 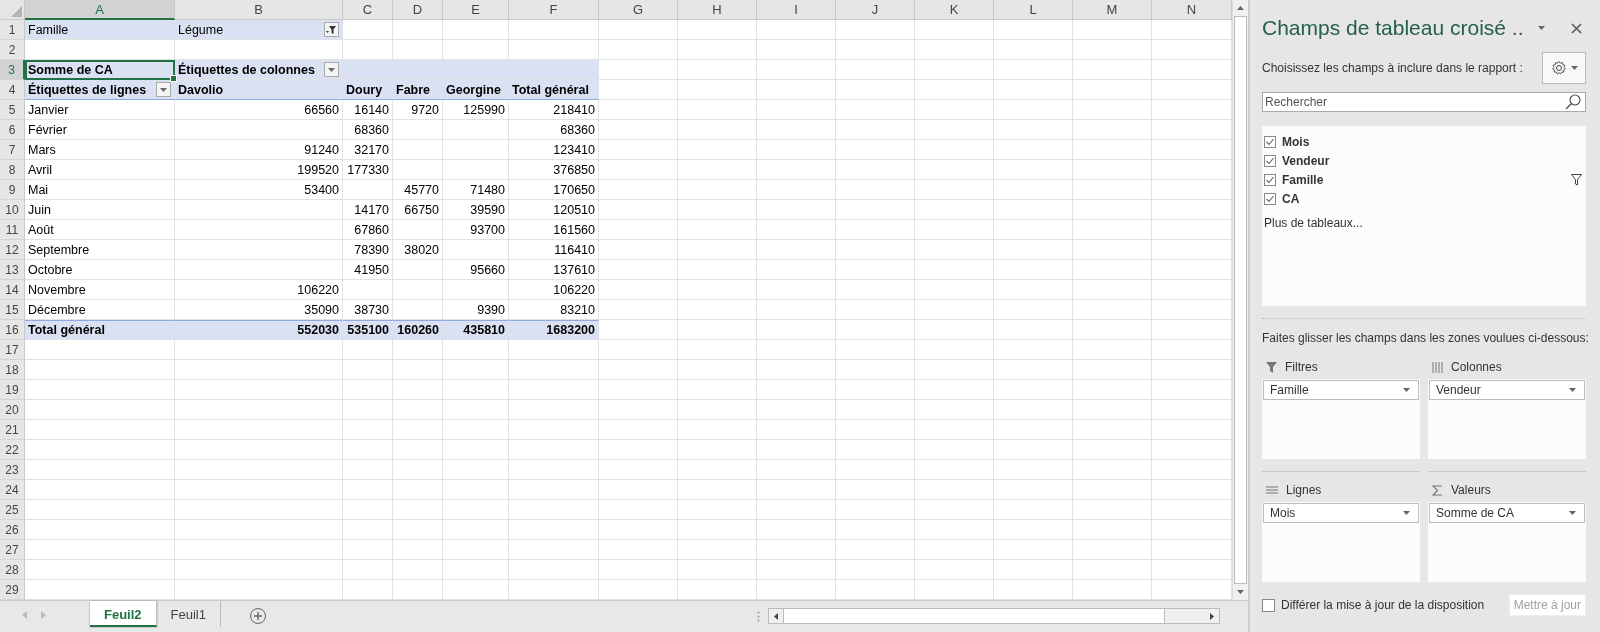 I want to click on scroll-up-icon, so click(x=1240, y=8).